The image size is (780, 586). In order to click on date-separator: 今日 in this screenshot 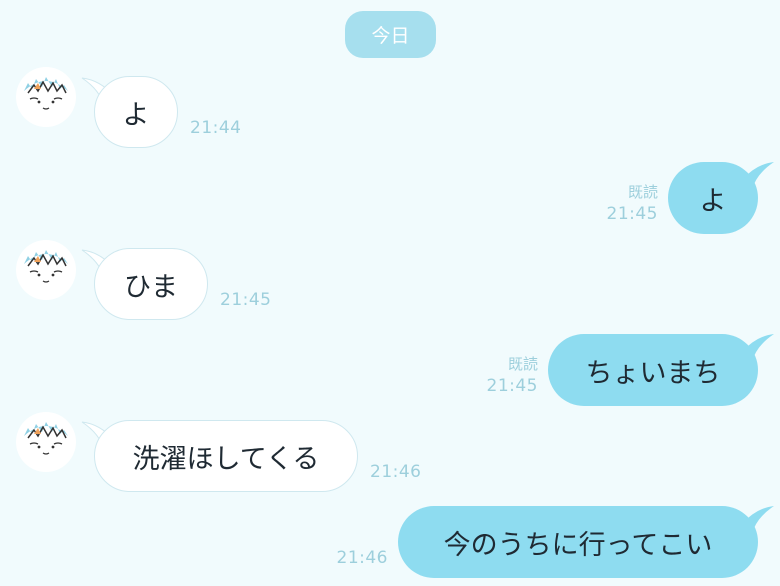, I will do `click(390, 34)`.